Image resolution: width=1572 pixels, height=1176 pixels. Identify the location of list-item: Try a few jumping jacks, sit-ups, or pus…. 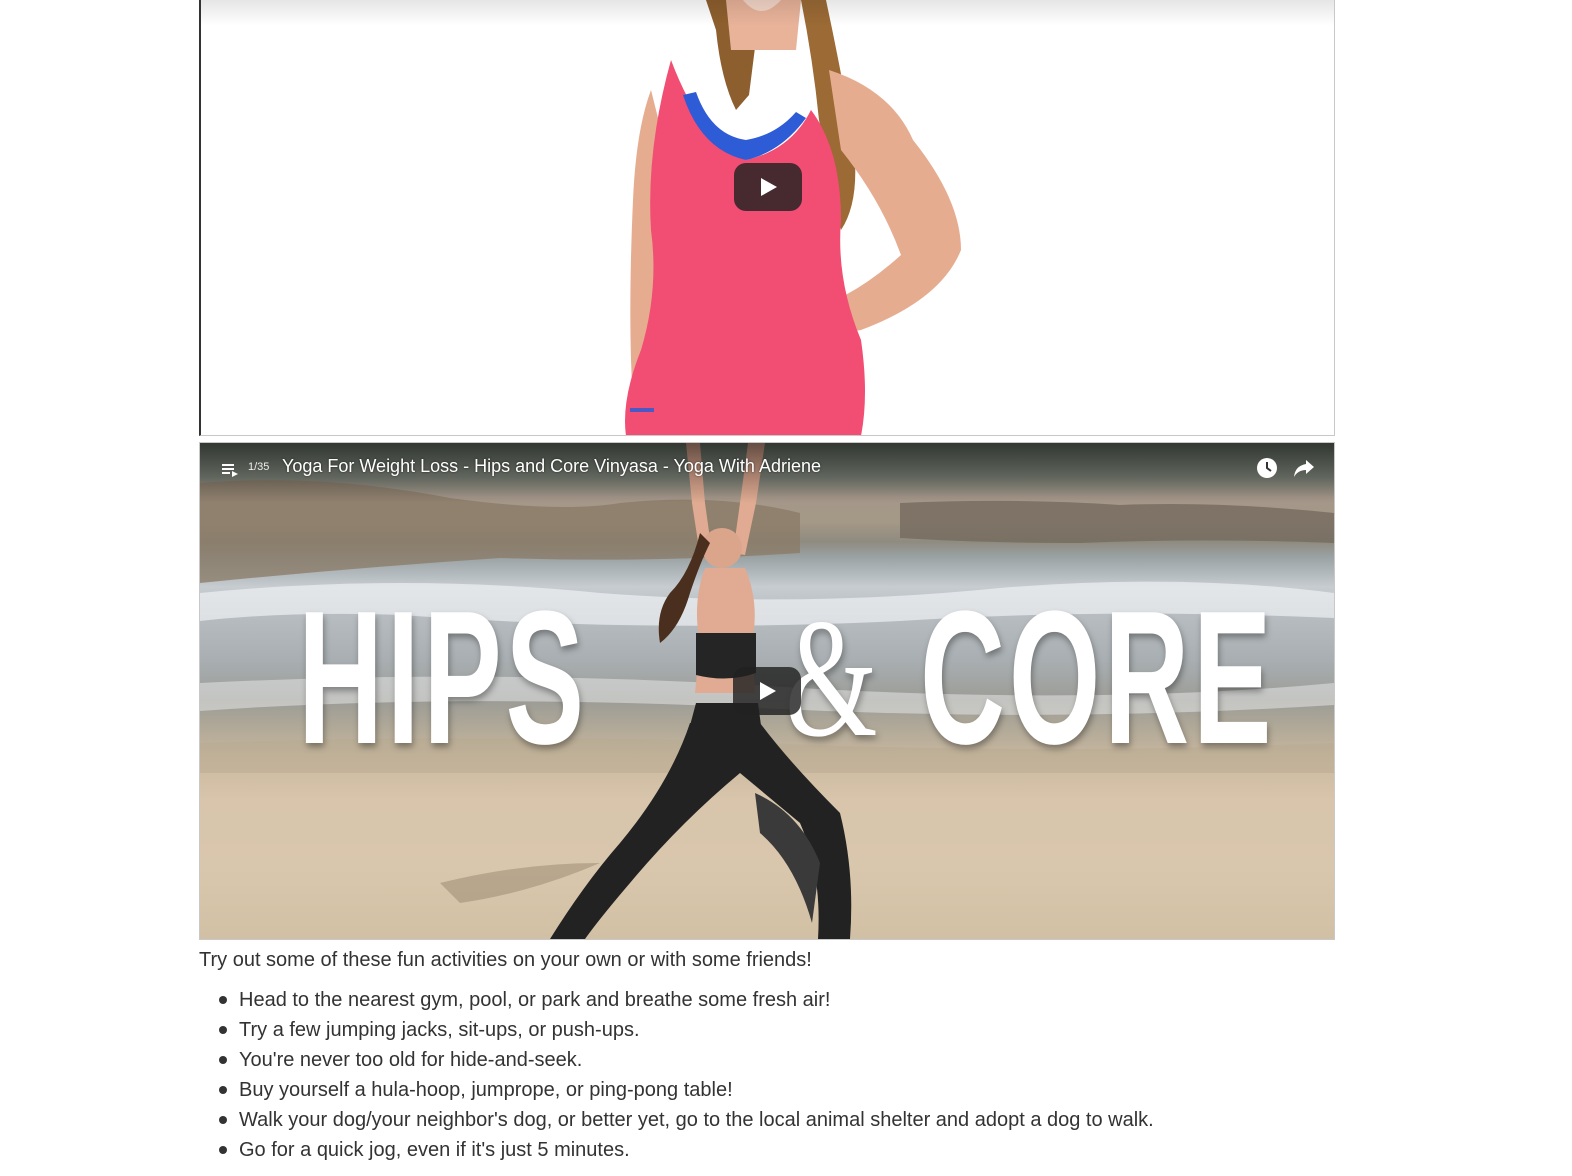
(686, 1030).